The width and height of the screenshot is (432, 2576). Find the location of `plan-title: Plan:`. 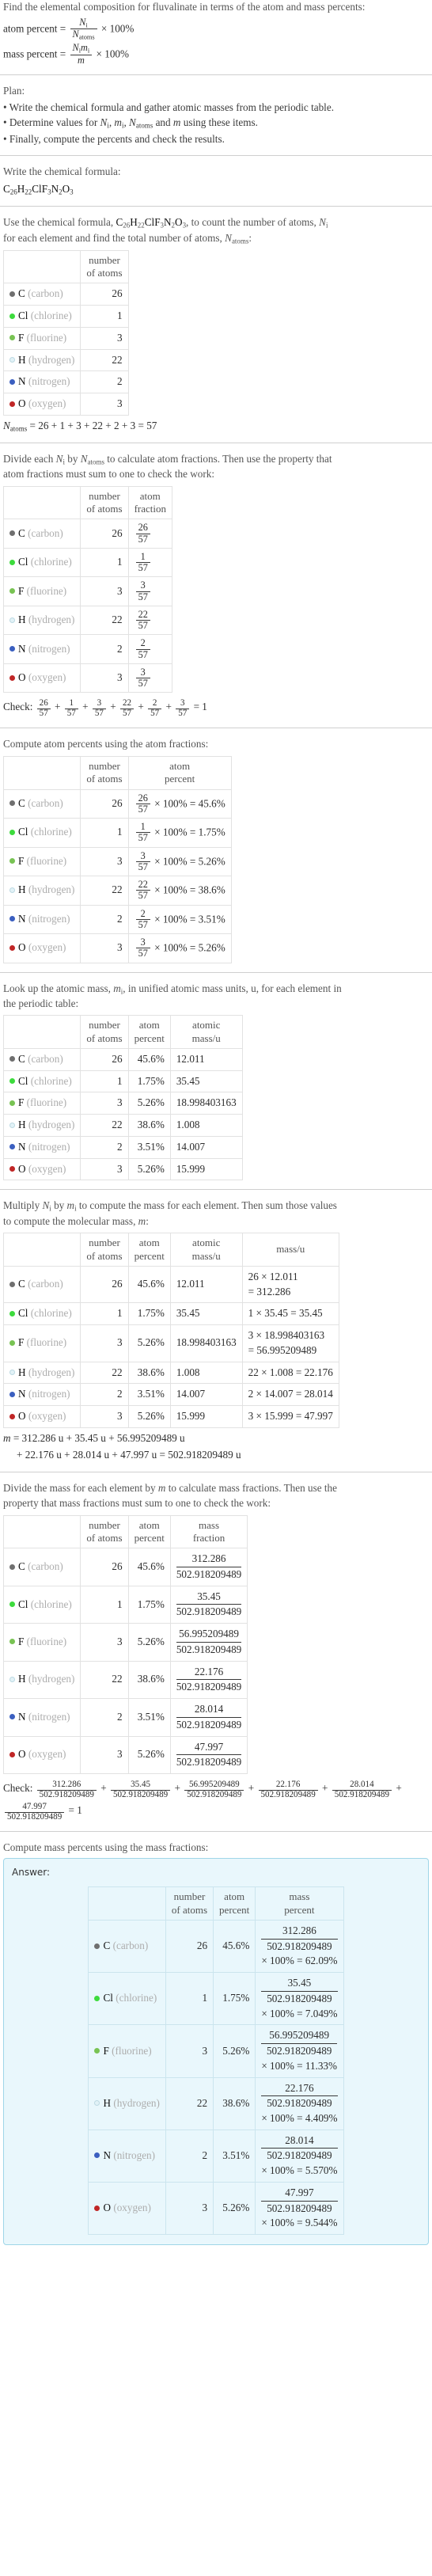

plan-title: Plan: is located at coordinates (14, 90).